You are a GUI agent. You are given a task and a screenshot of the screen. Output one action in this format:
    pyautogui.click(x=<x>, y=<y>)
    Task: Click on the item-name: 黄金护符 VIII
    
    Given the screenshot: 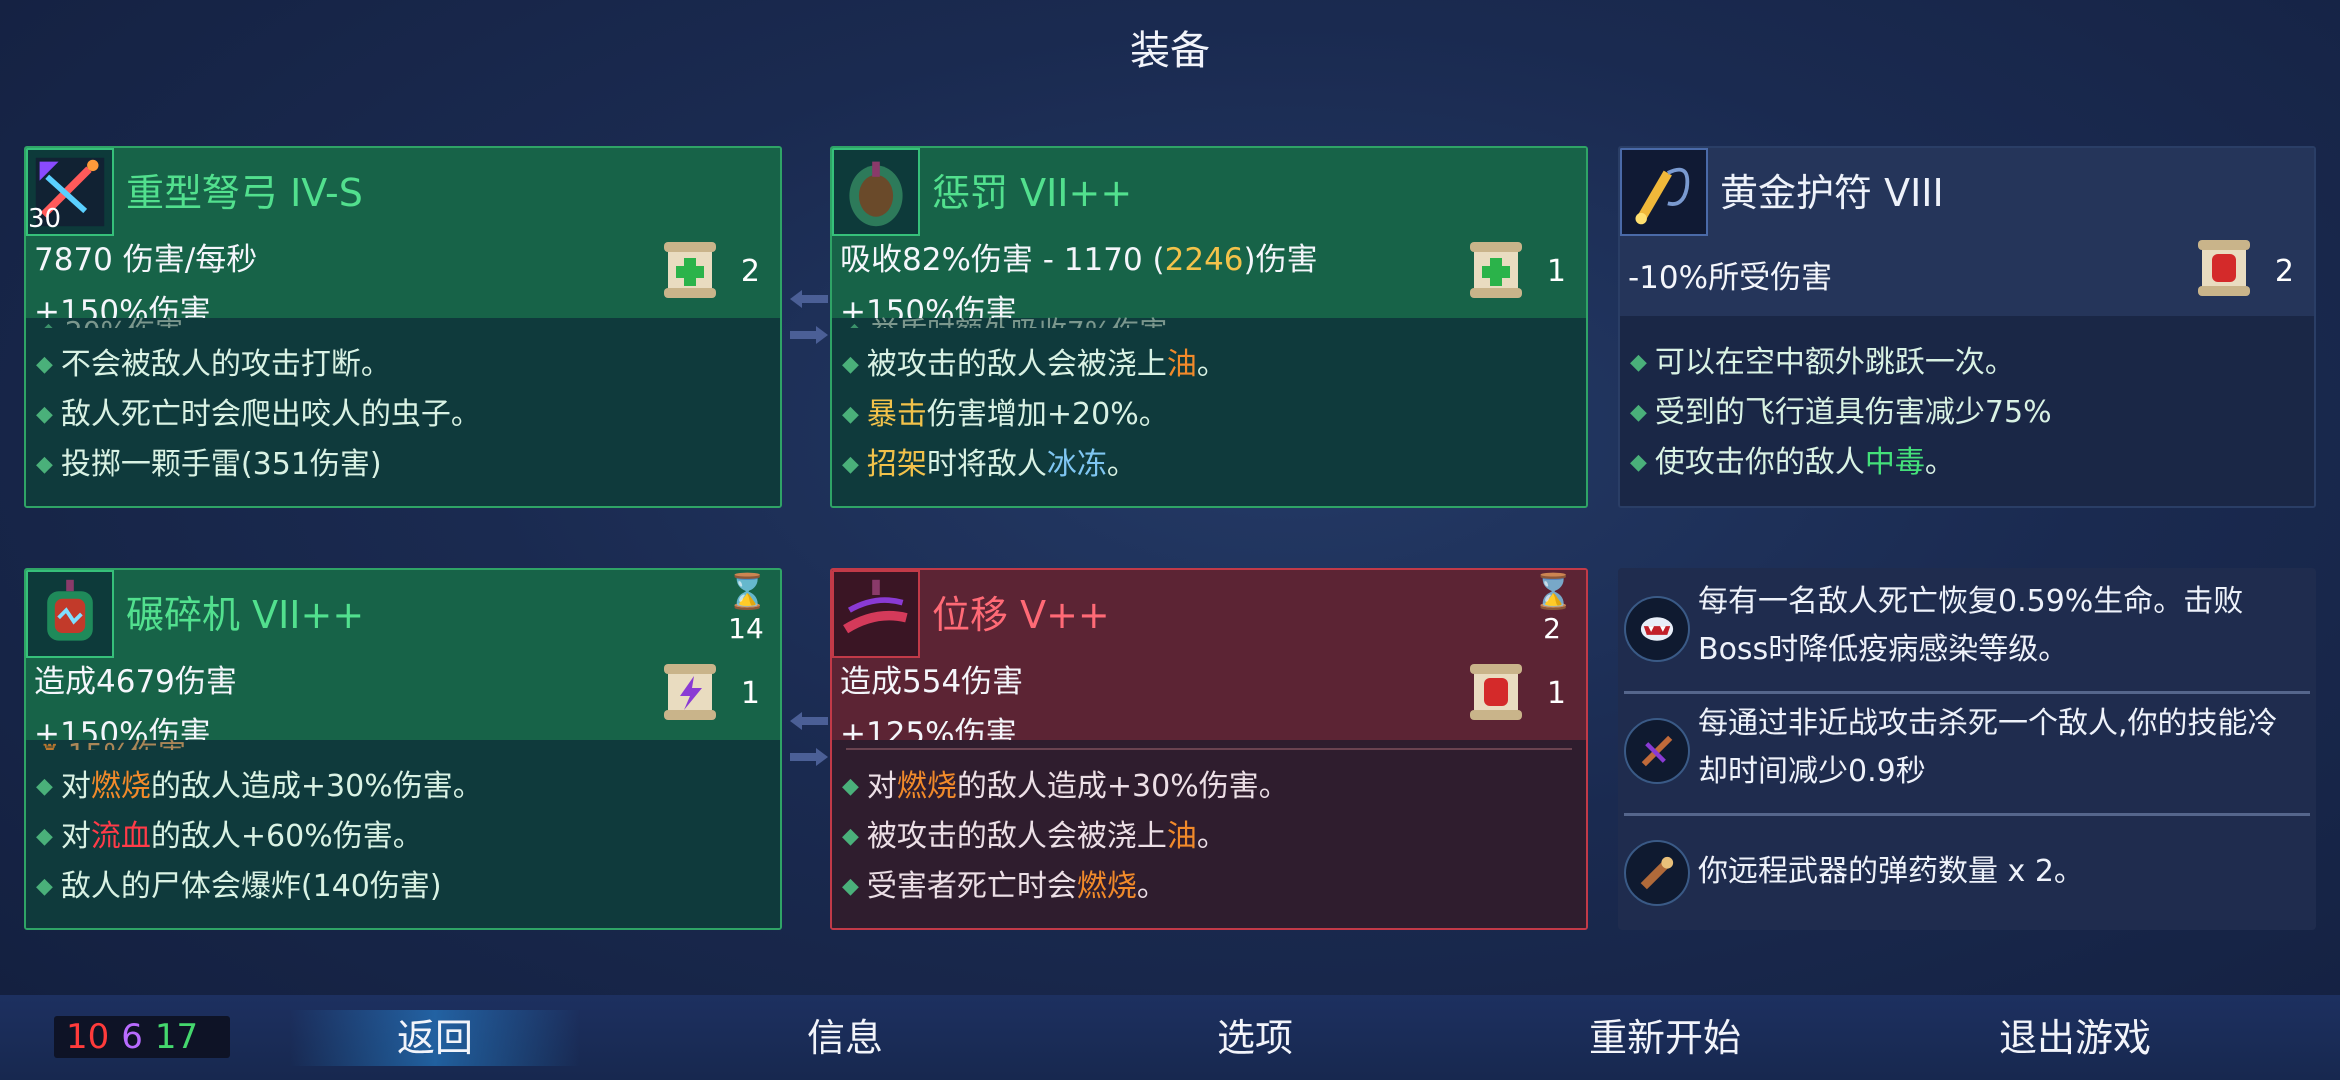 What is the action you would take?
    pyautogui.click(x=1832, y=193)
    